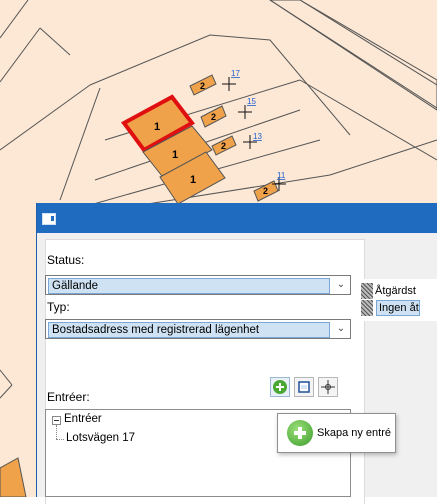 The width and height of the screenshot is (437, 504). Describe the element at coordinates (395, 291) in the screenshot. I see `column-header: Åtgärdst` at that location.